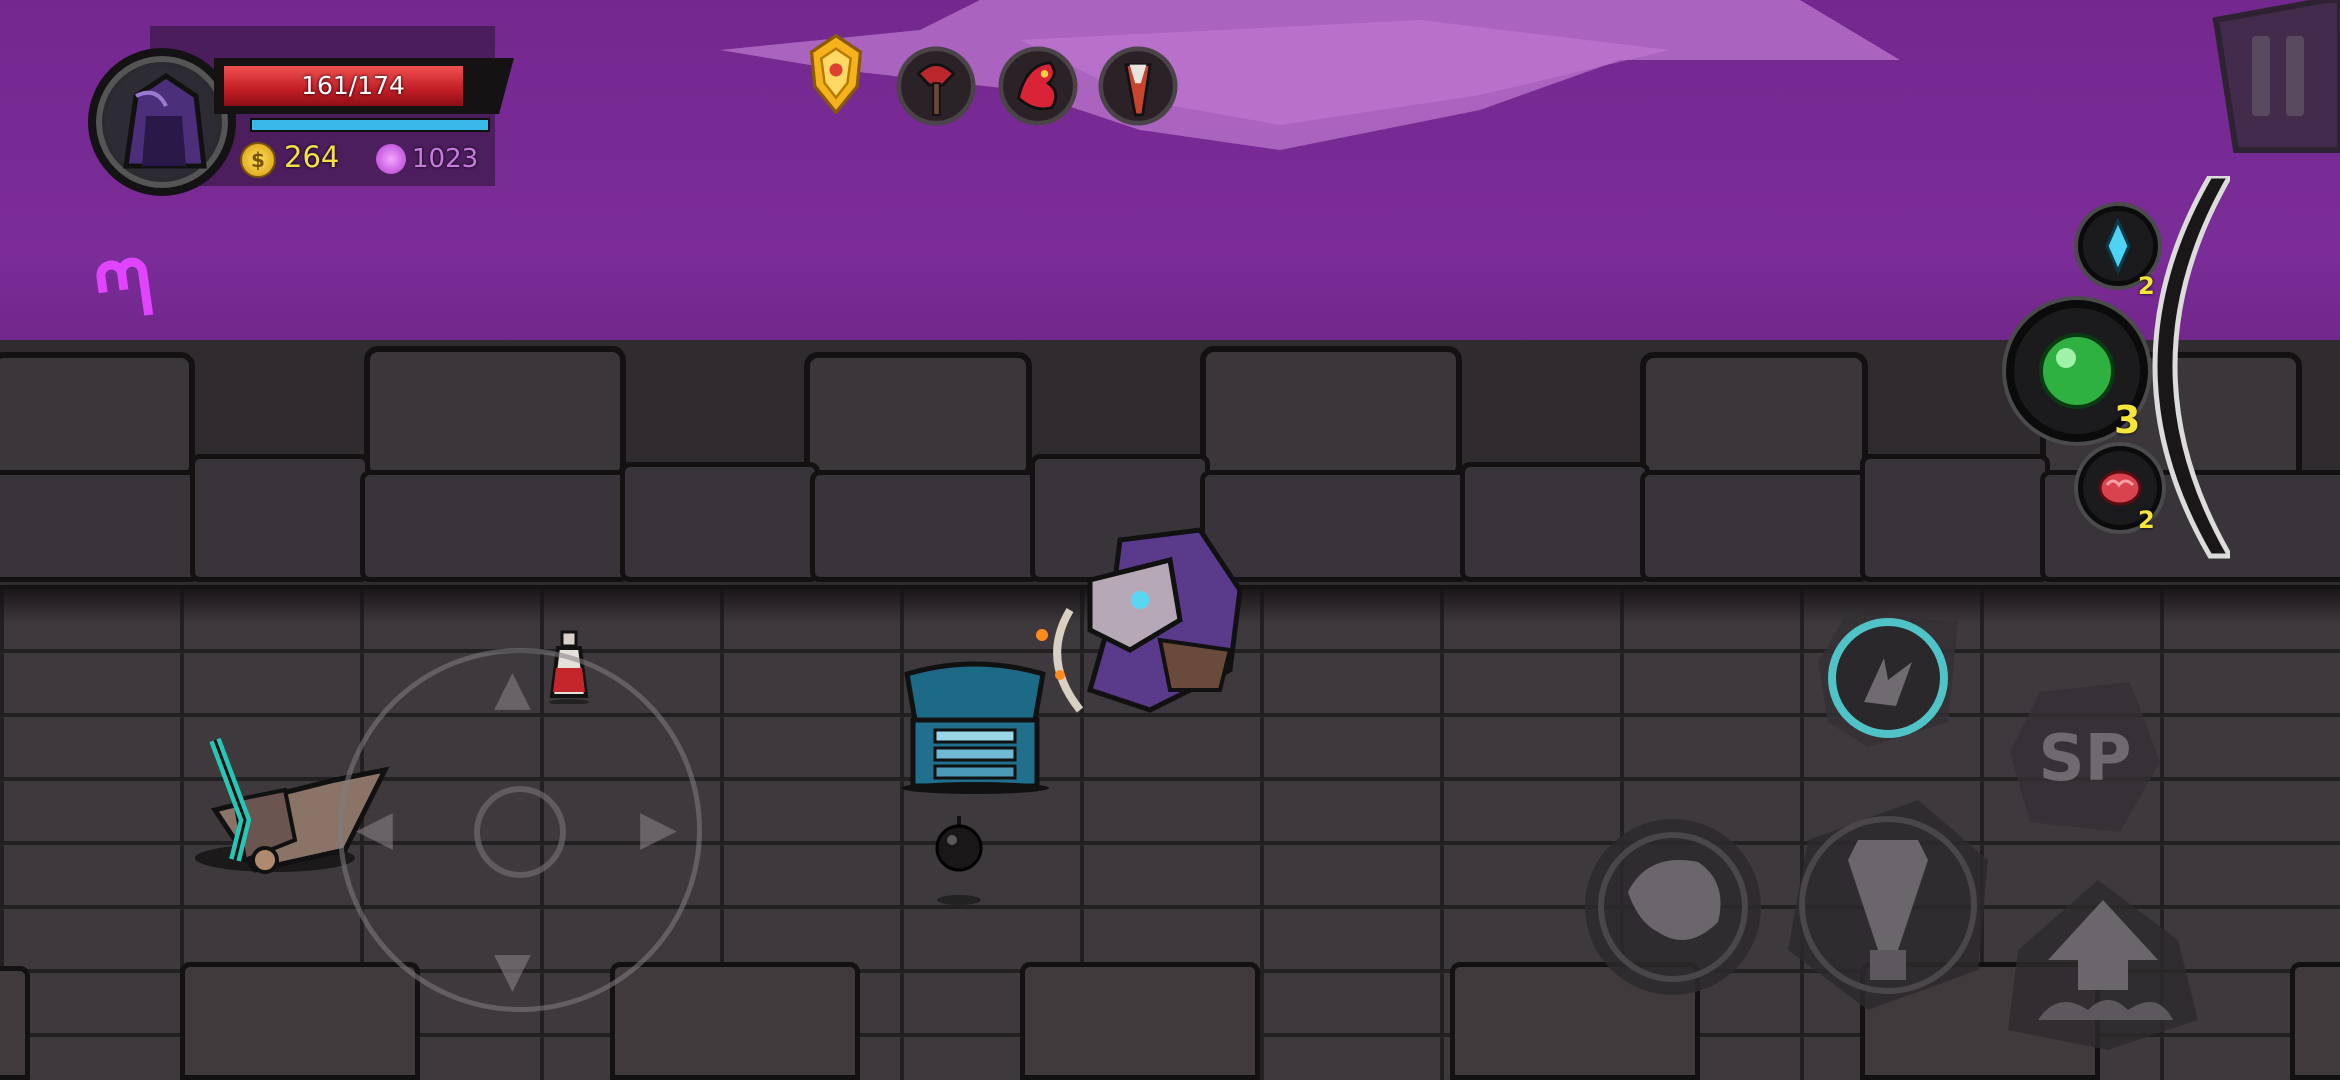 The width and height of the screenshot is (2340, 1080). I want to click on golden-shield-relic-icon, so click(836, 74).